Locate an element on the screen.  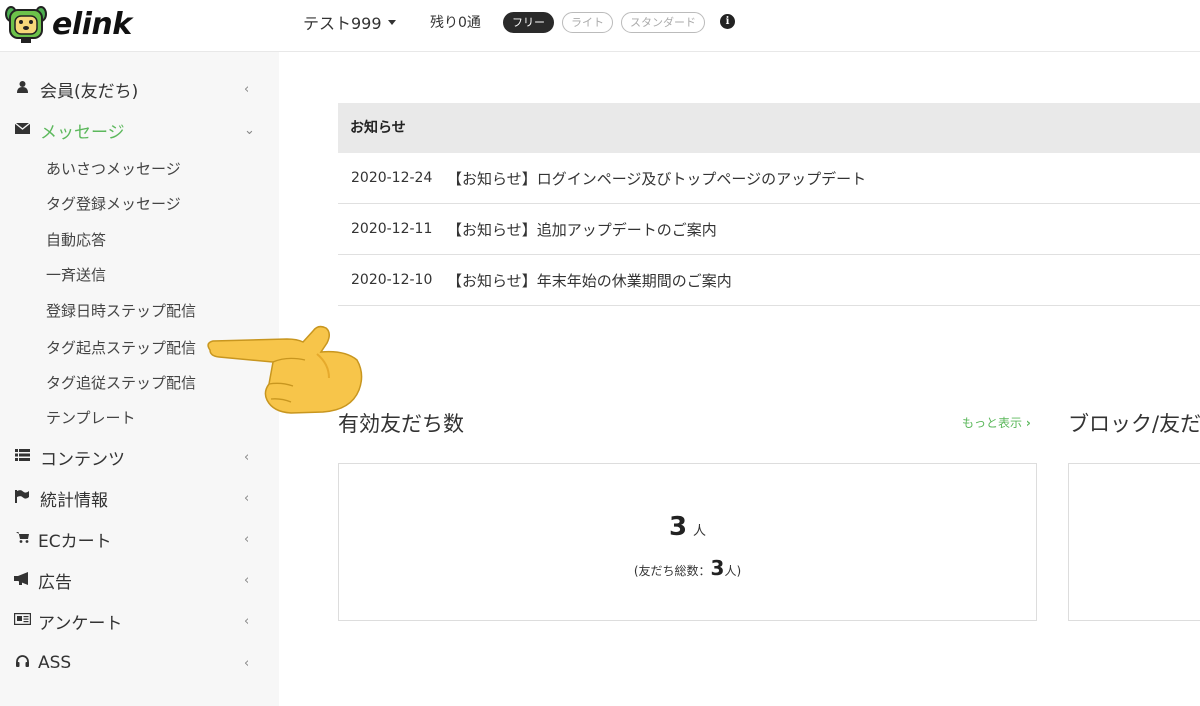
sidebar-item-ec-cart: ECカート ‹ is located at coordinates (139, 539).